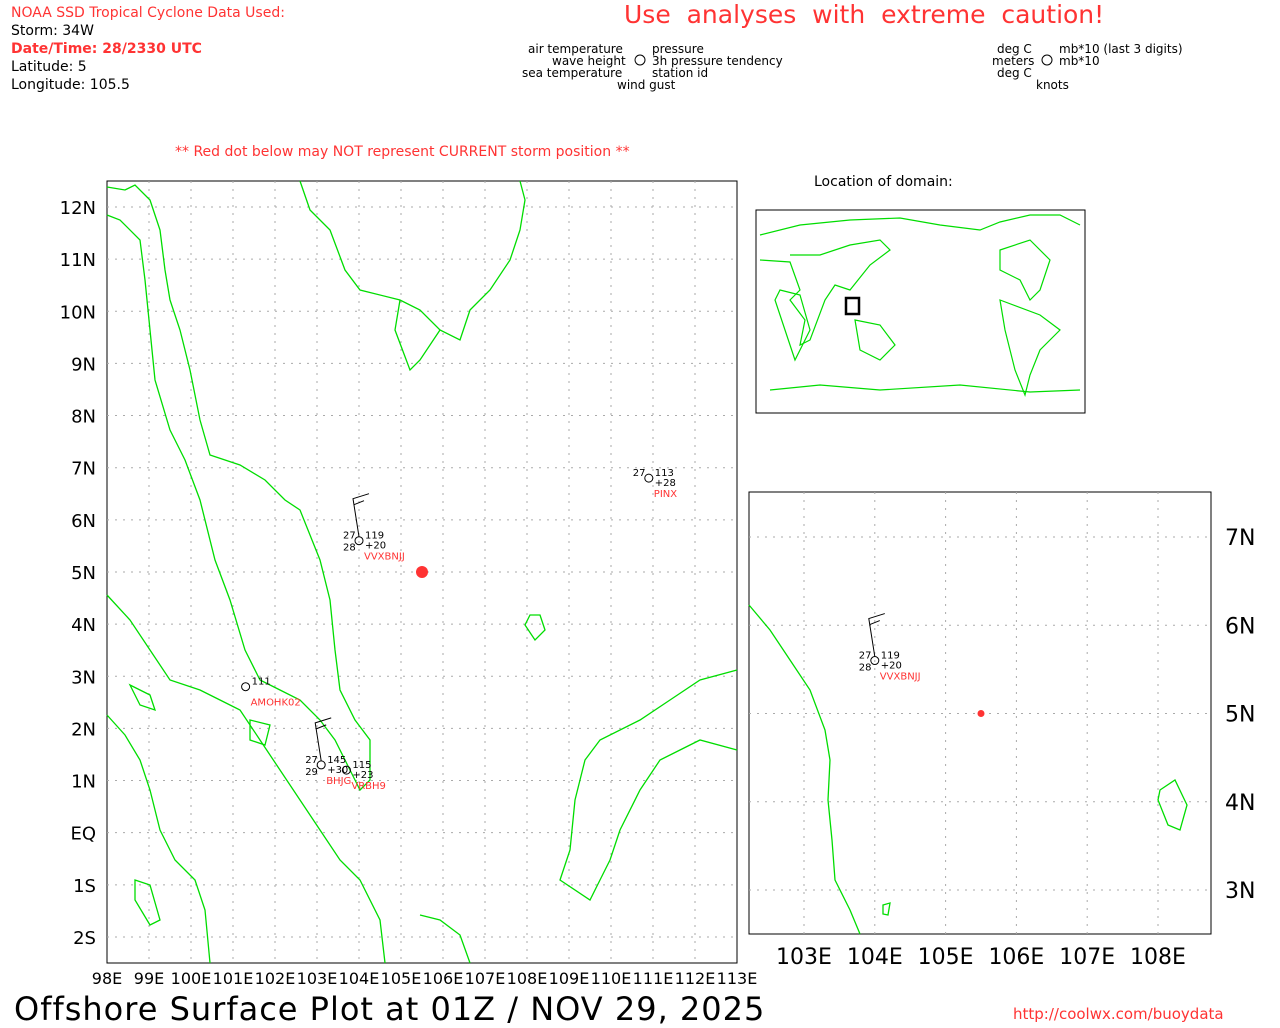 The image size is (1280, 1028). What do you see at coordinates (83, 364) in the screenshot?
I see `lat-label: 9N` at bounding box center [83, 364].